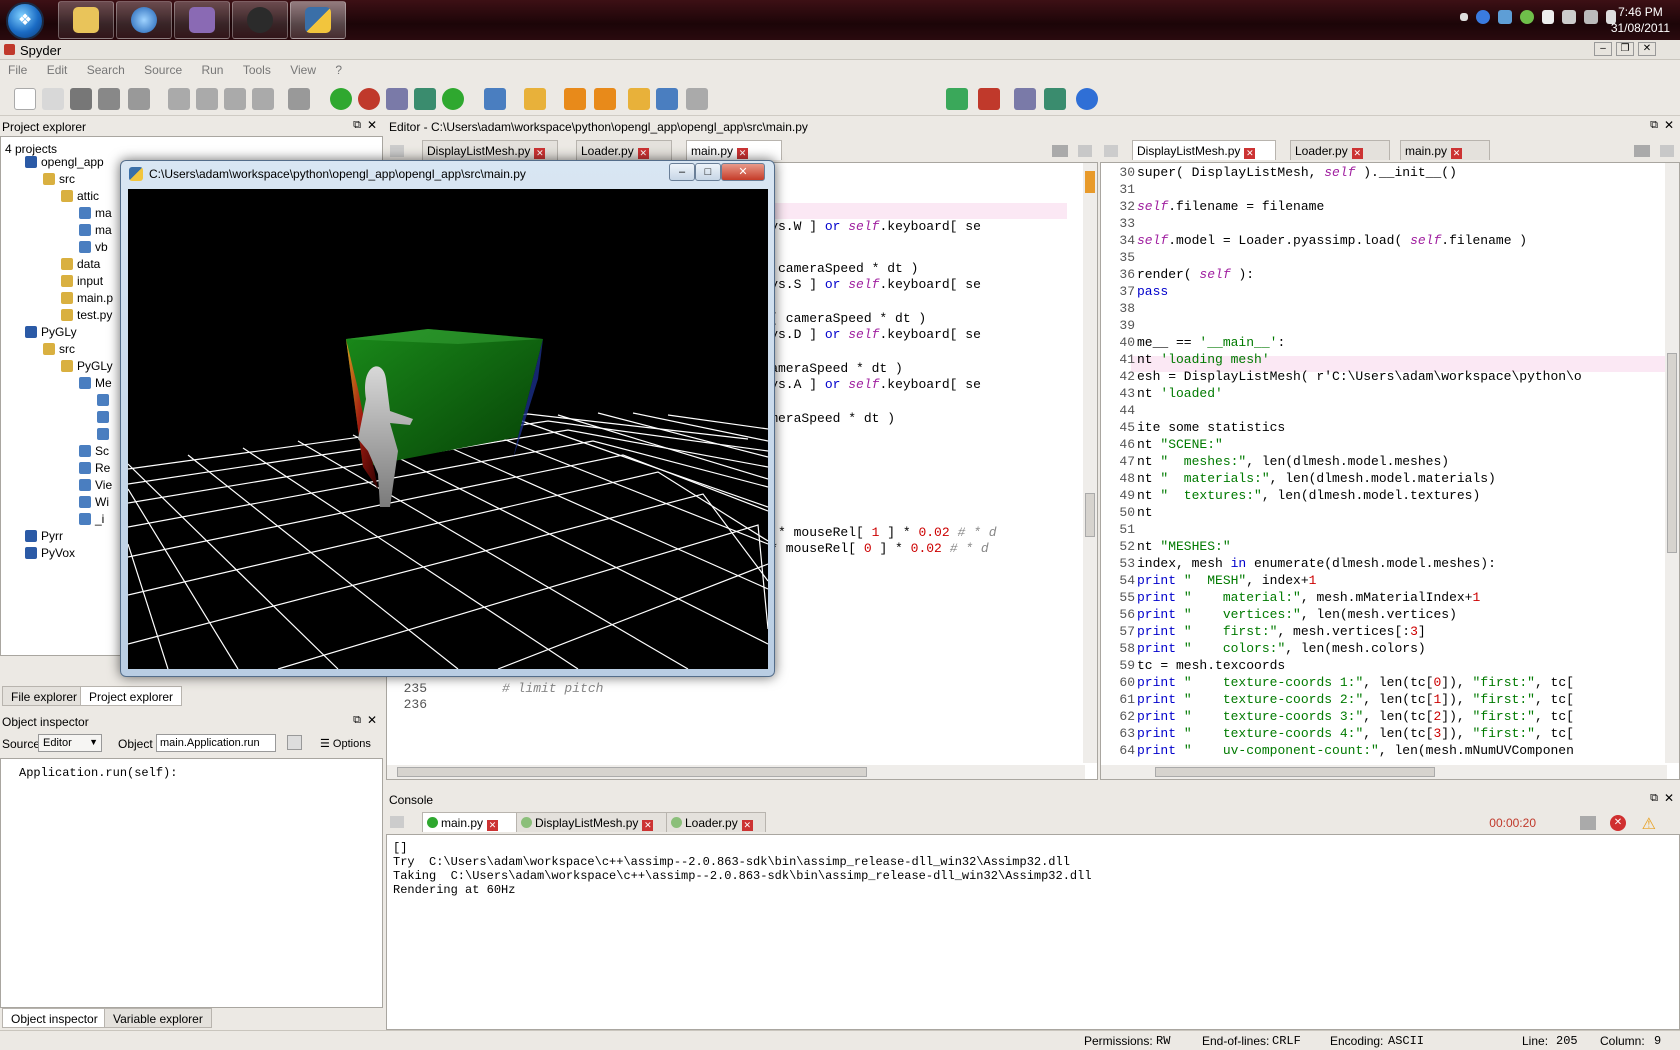  What do you see at coordinates (957, 99) in the screenshot?
I see `maximize-pane-icon` at bounding box center [957, 99].